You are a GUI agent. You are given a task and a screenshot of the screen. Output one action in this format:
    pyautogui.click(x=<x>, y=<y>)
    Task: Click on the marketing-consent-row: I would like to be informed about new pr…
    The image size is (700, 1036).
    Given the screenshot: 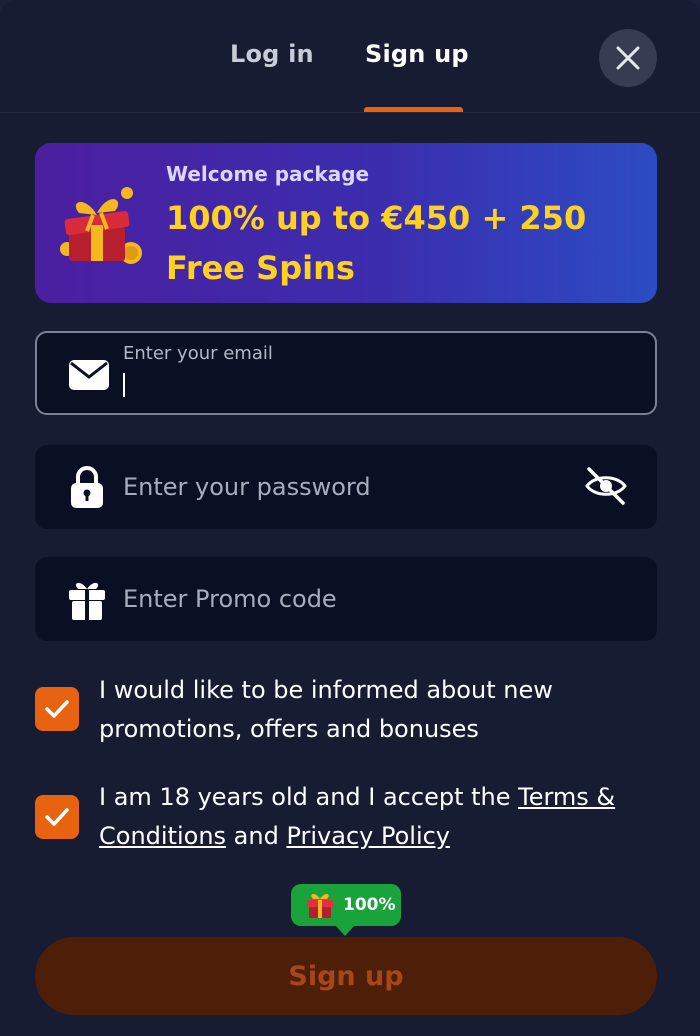 What is the action you would take?
    pyautogui.click(x=346, y=710)
    